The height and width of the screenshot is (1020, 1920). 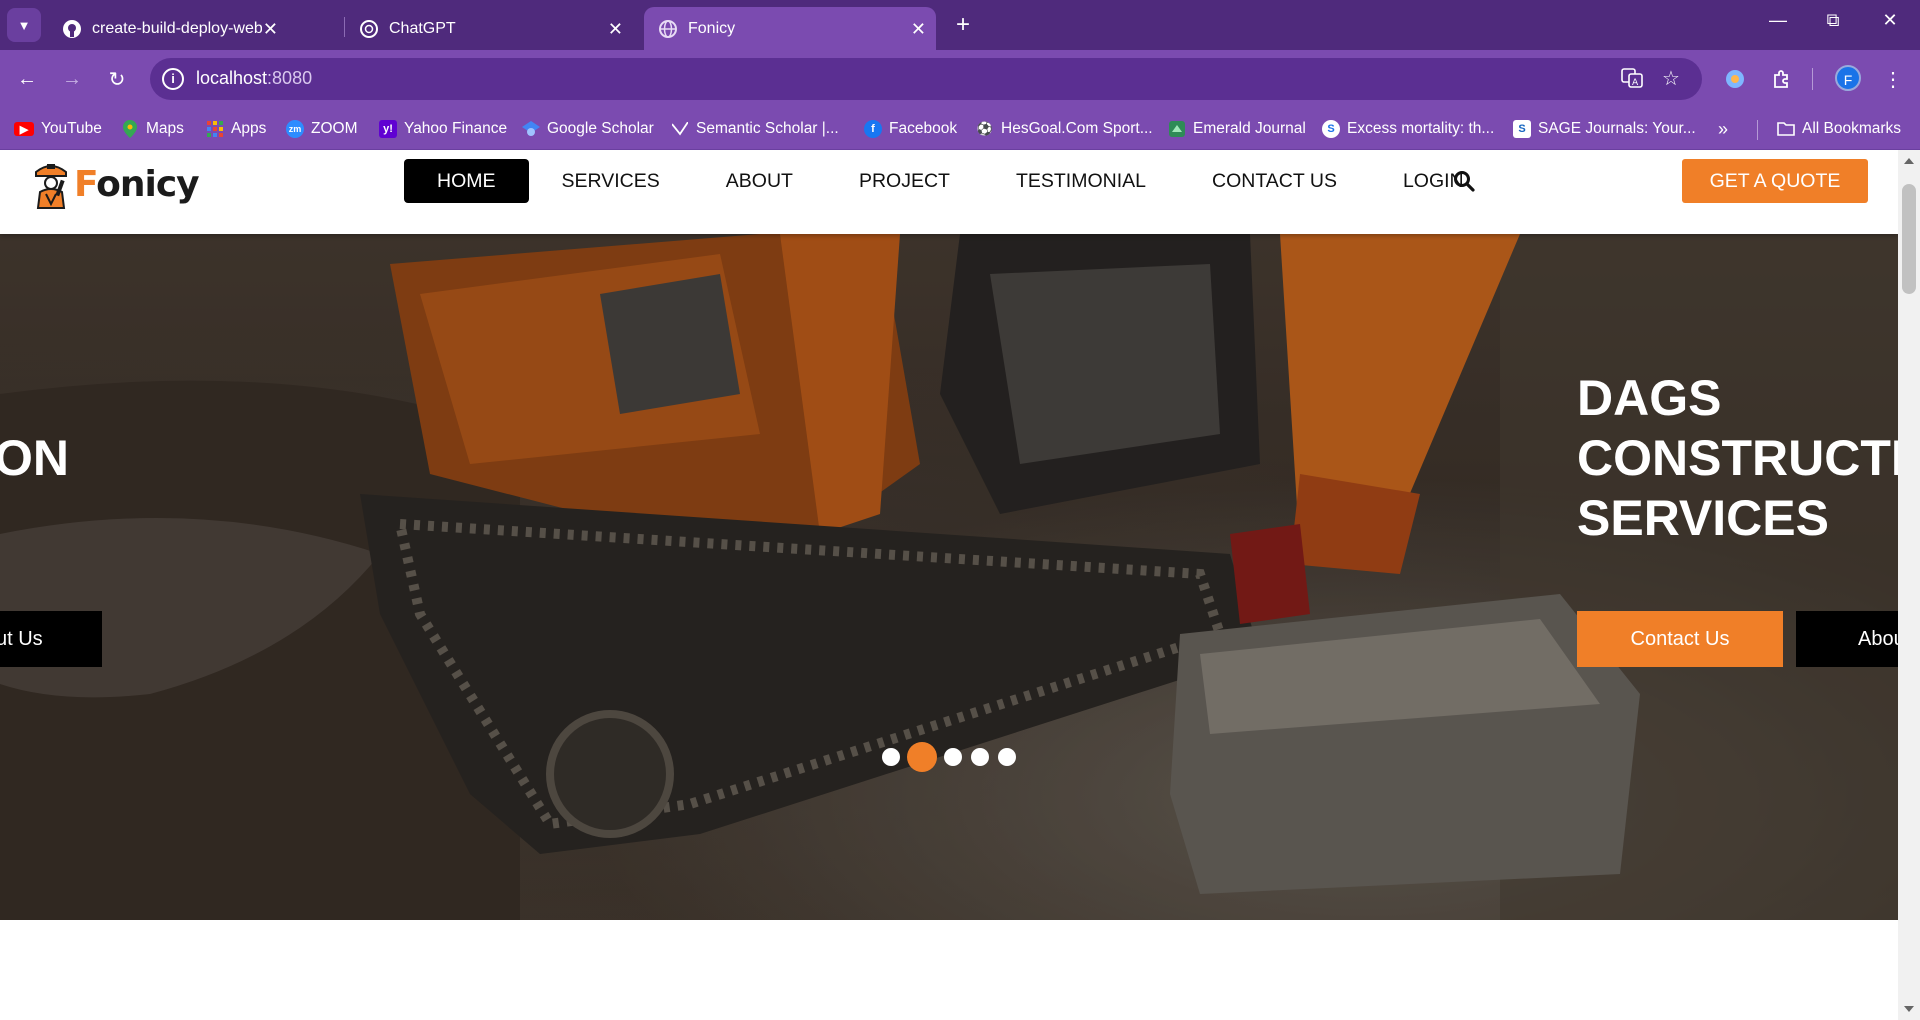 I want to click on nav-home: HOME, so click(x=466, y=181).